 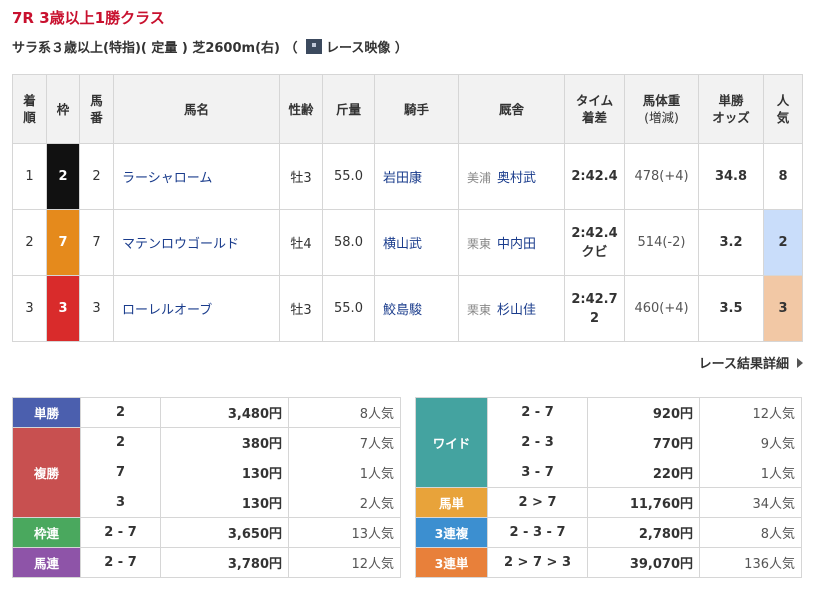 I want to click on header-time: タイム 着差, so click(x=594, y=109).